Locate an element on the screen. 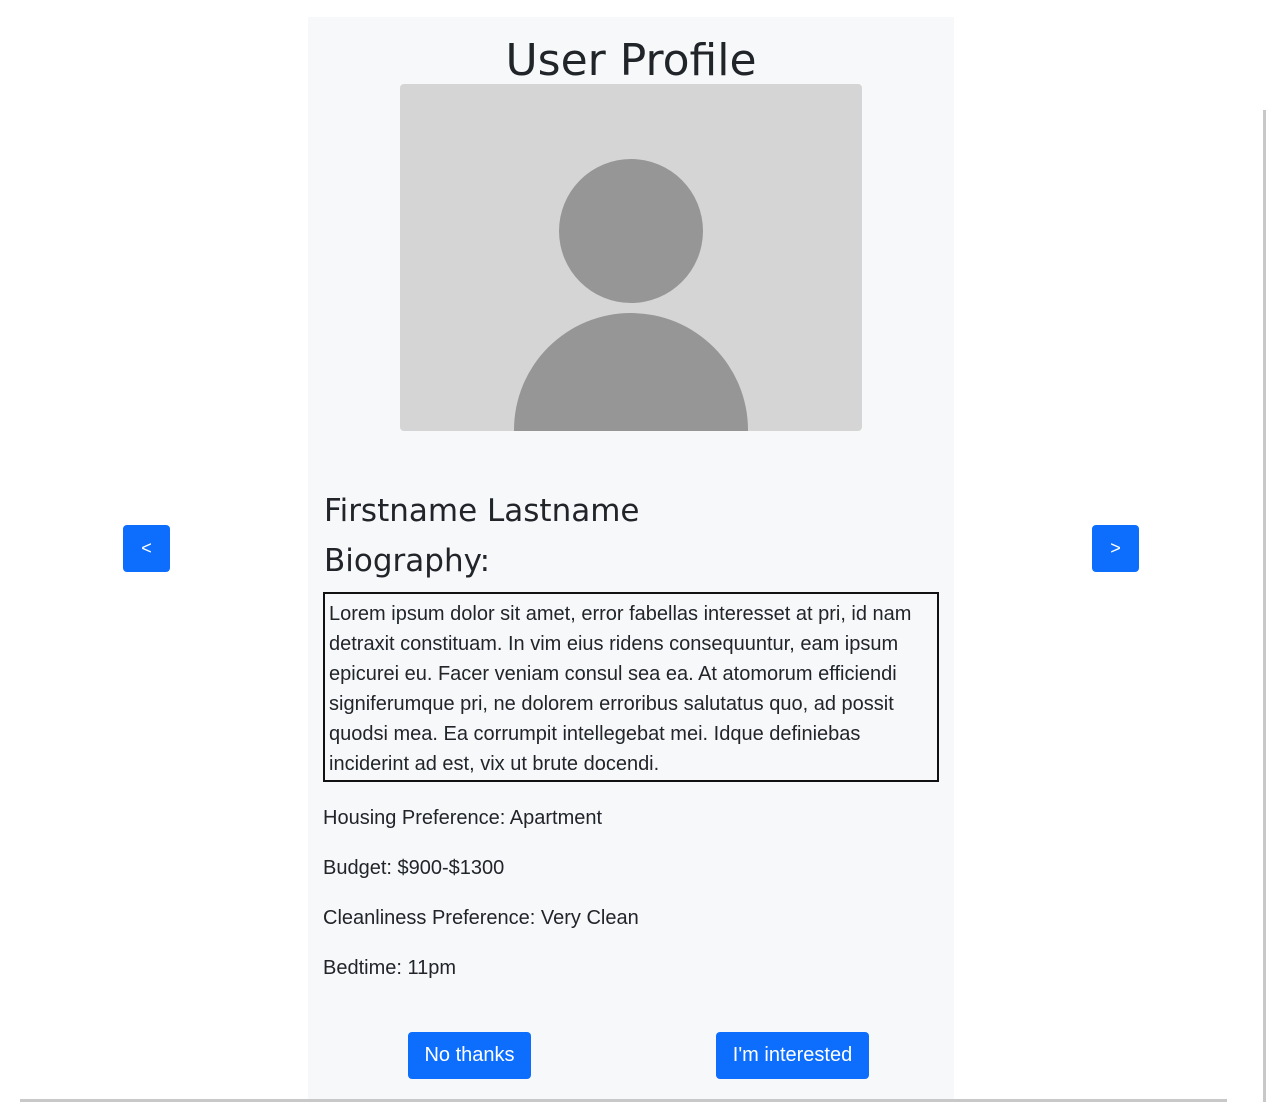  cleanliness-preference: Cleanliness Preference: Very Clean is located at coordinates (481, 918).